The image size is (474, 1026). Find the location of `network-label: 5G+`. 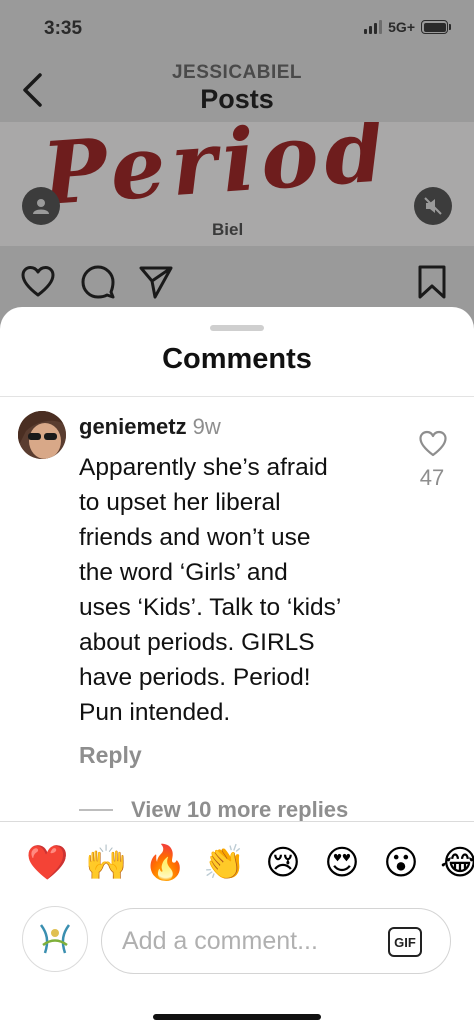

network-label: 5G+ is located at coordinates (401, 27).